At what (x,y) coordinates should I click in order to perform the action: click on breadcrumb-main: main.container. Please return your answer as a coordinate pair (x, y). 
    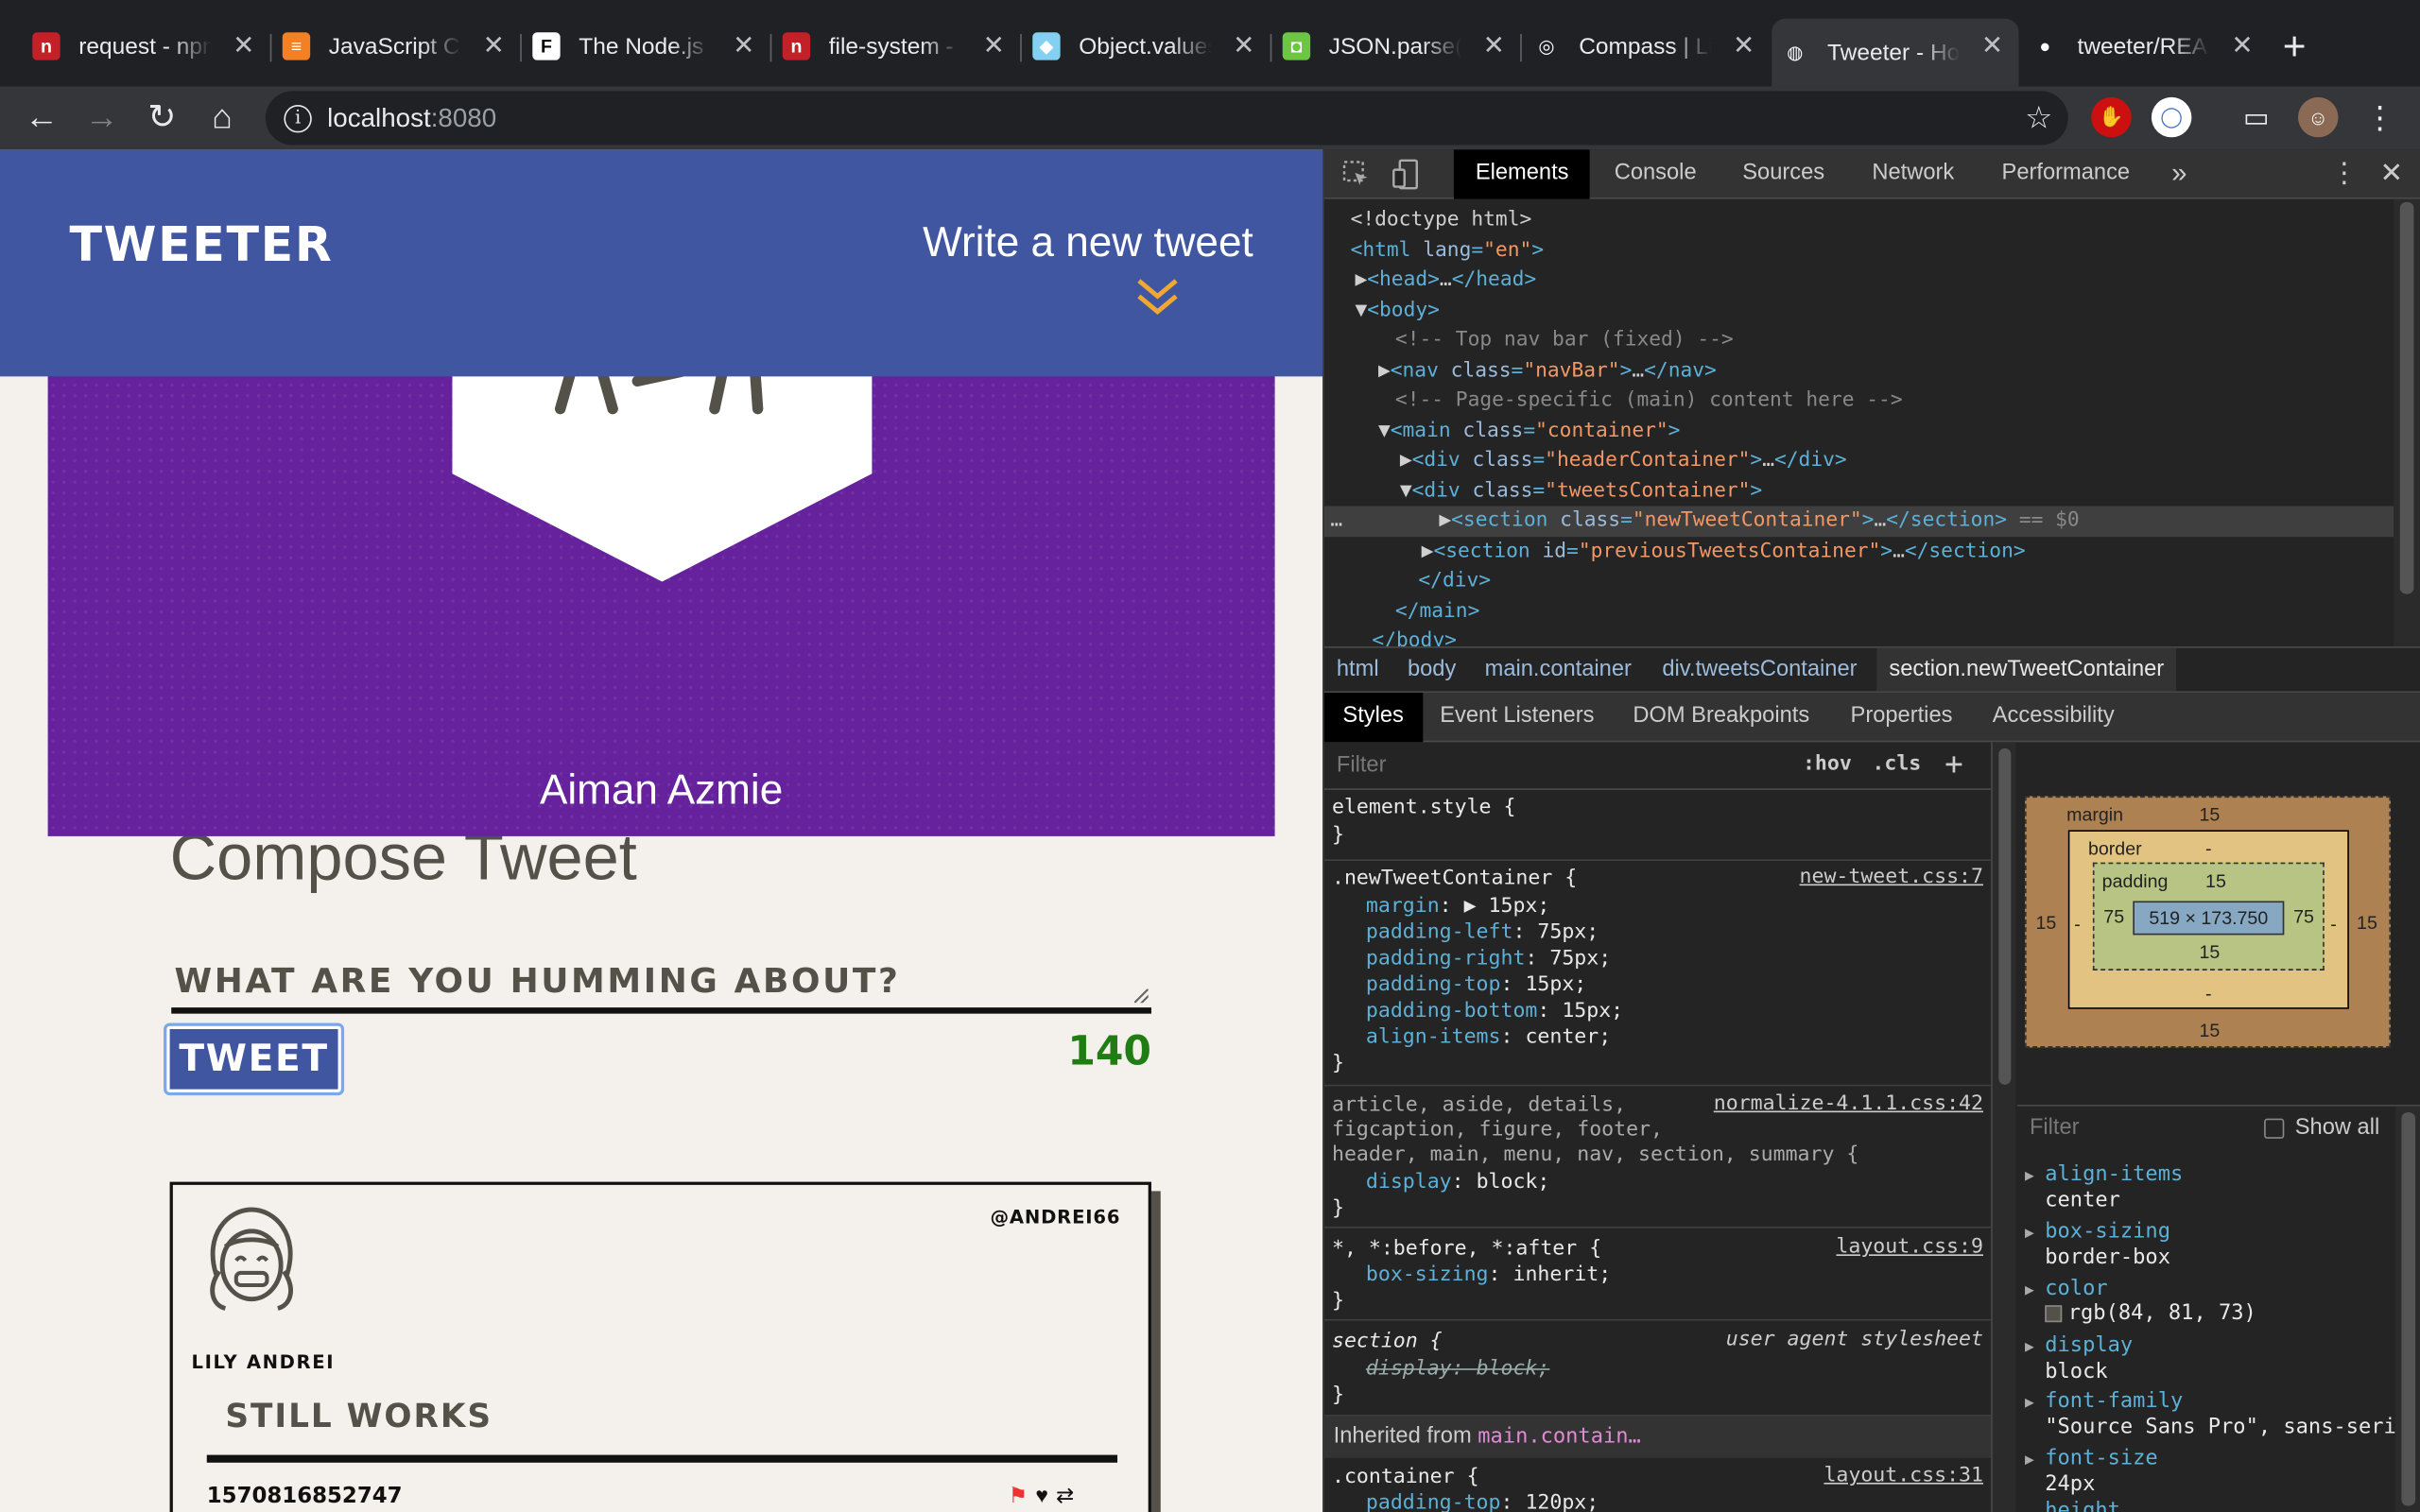
    Looking at the image, I should click on (1559, 670).